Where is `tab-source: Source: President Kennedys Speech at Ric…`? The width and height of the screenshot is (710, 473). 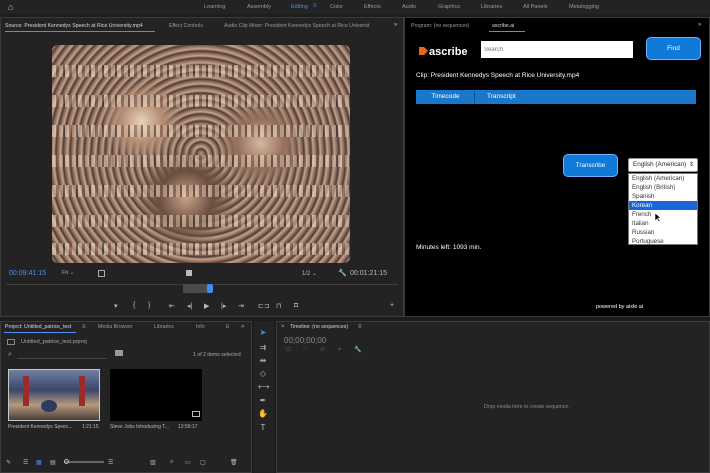 tab-source: Source: President Kennedys Speech at Ric… is located at coordinates (74, 26).